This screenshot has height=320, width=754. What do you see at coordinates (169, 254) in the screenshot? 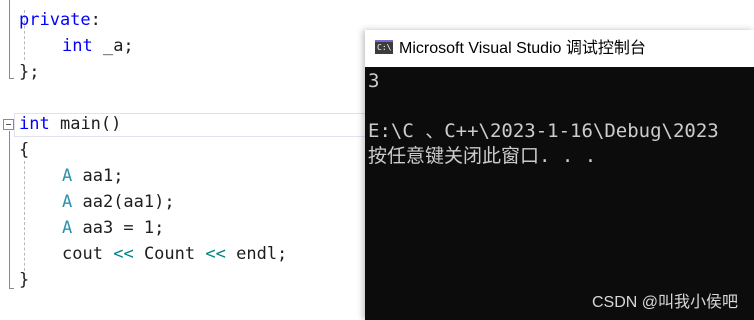
I see `code-text: Count` at bounding box center [169, 254].